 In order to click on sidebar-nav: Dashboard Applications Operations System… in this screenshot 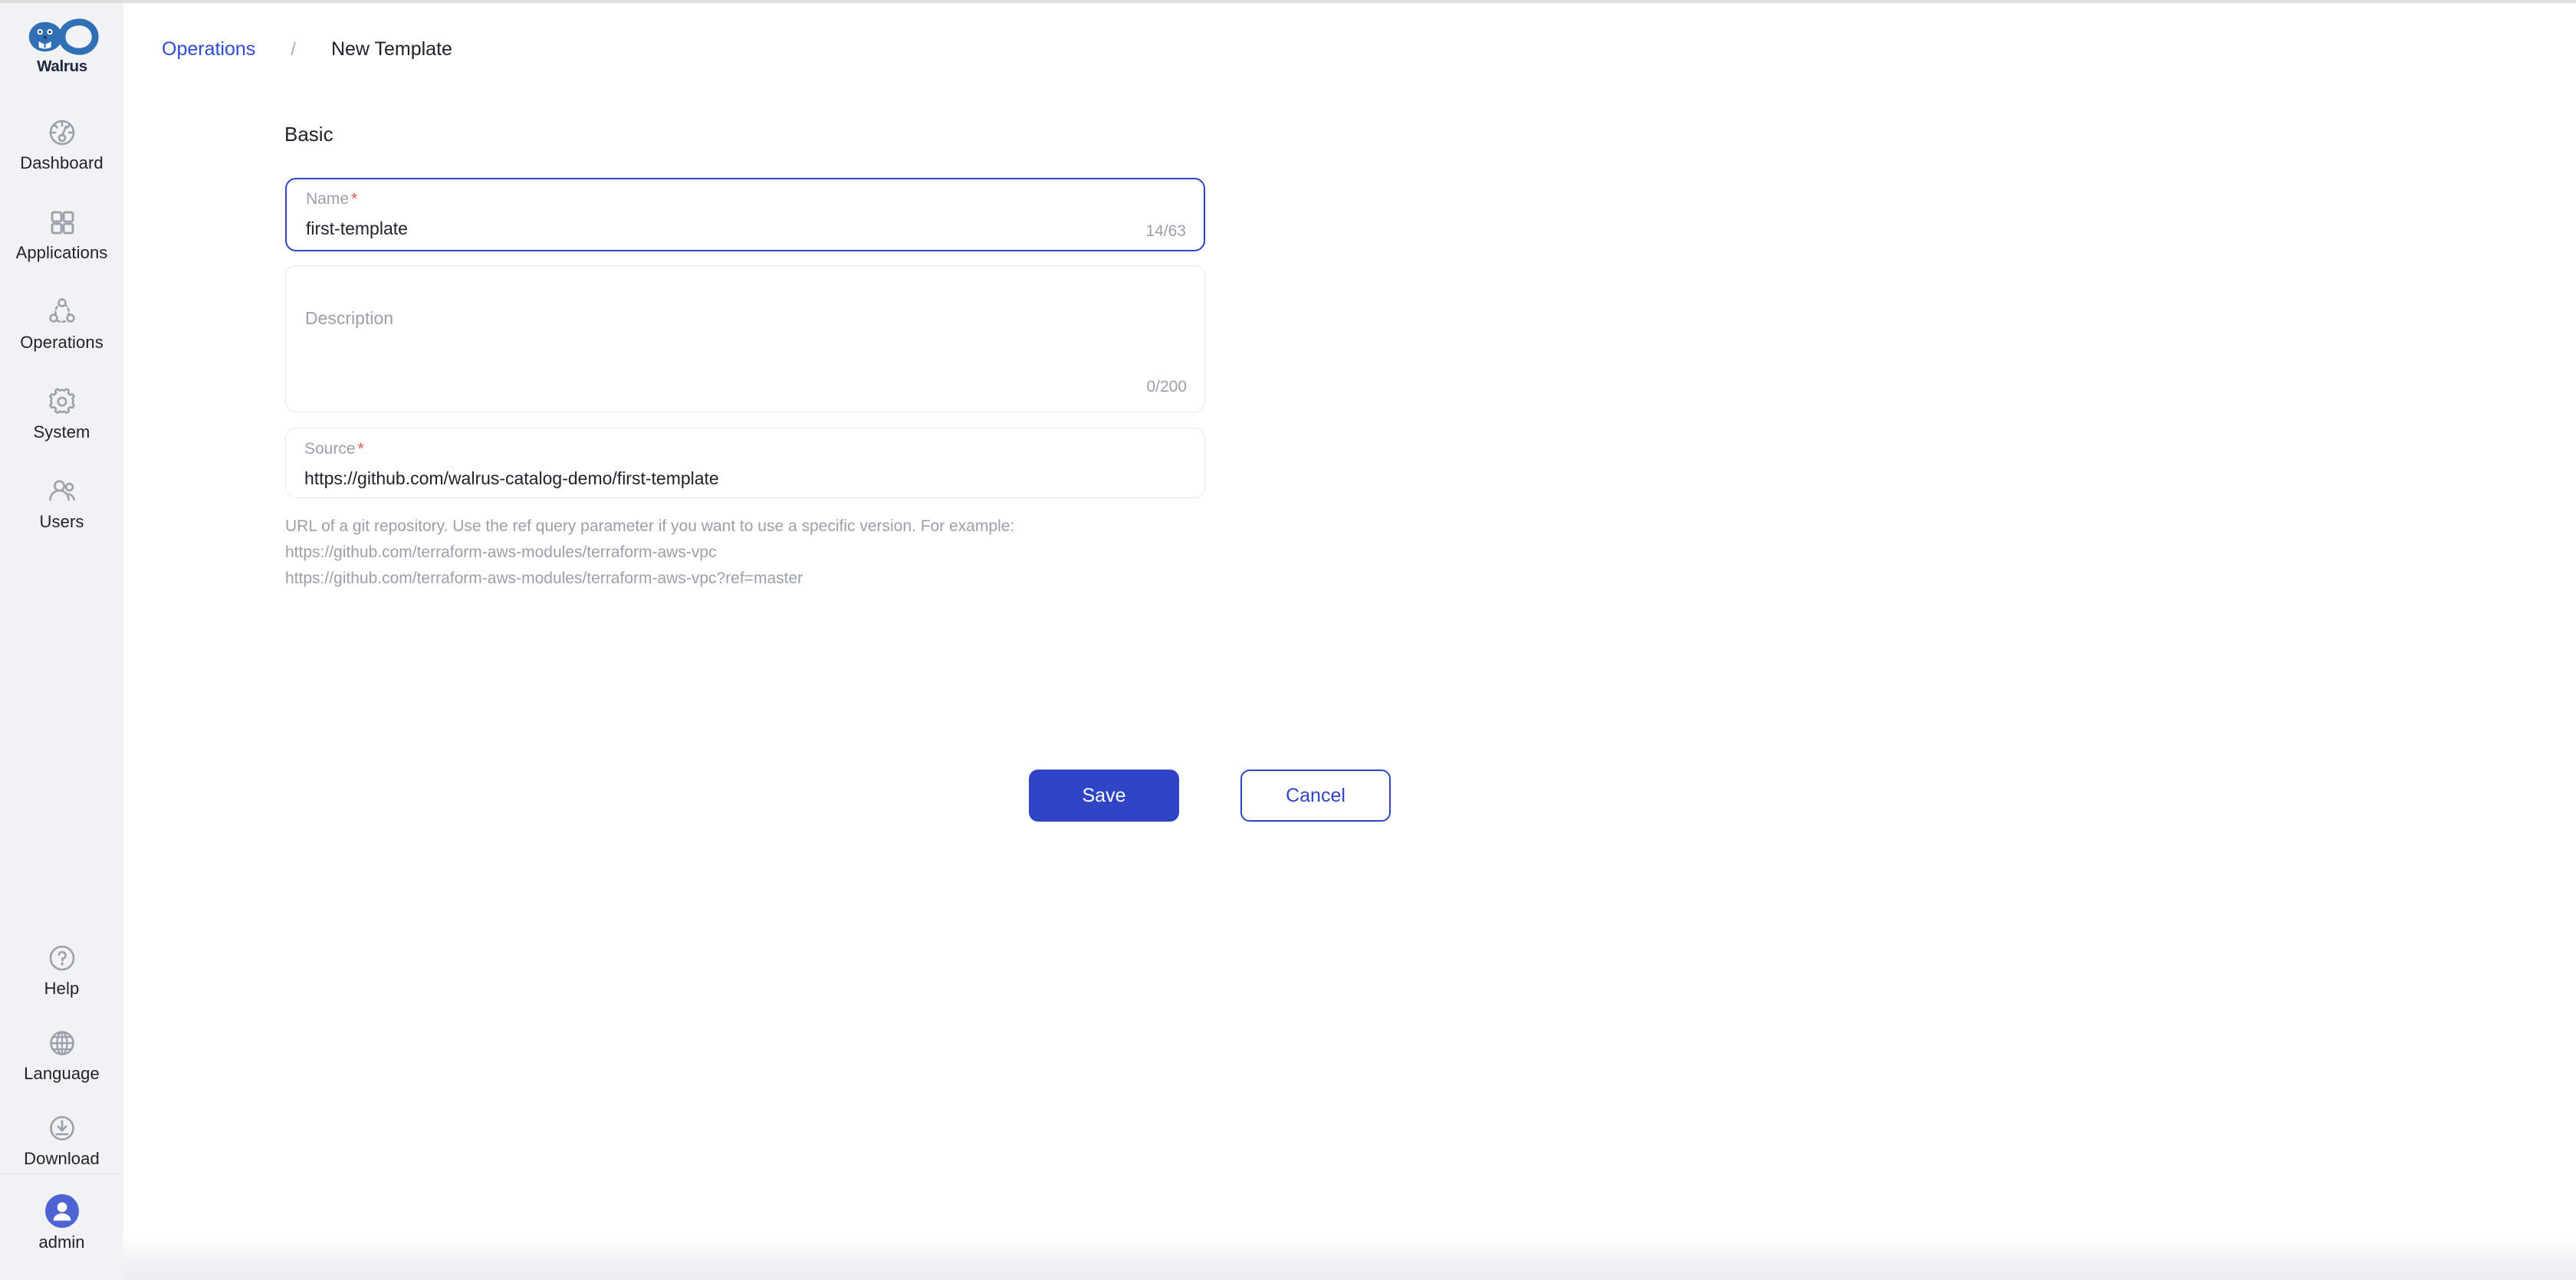, I will do `click(62, 329)`.